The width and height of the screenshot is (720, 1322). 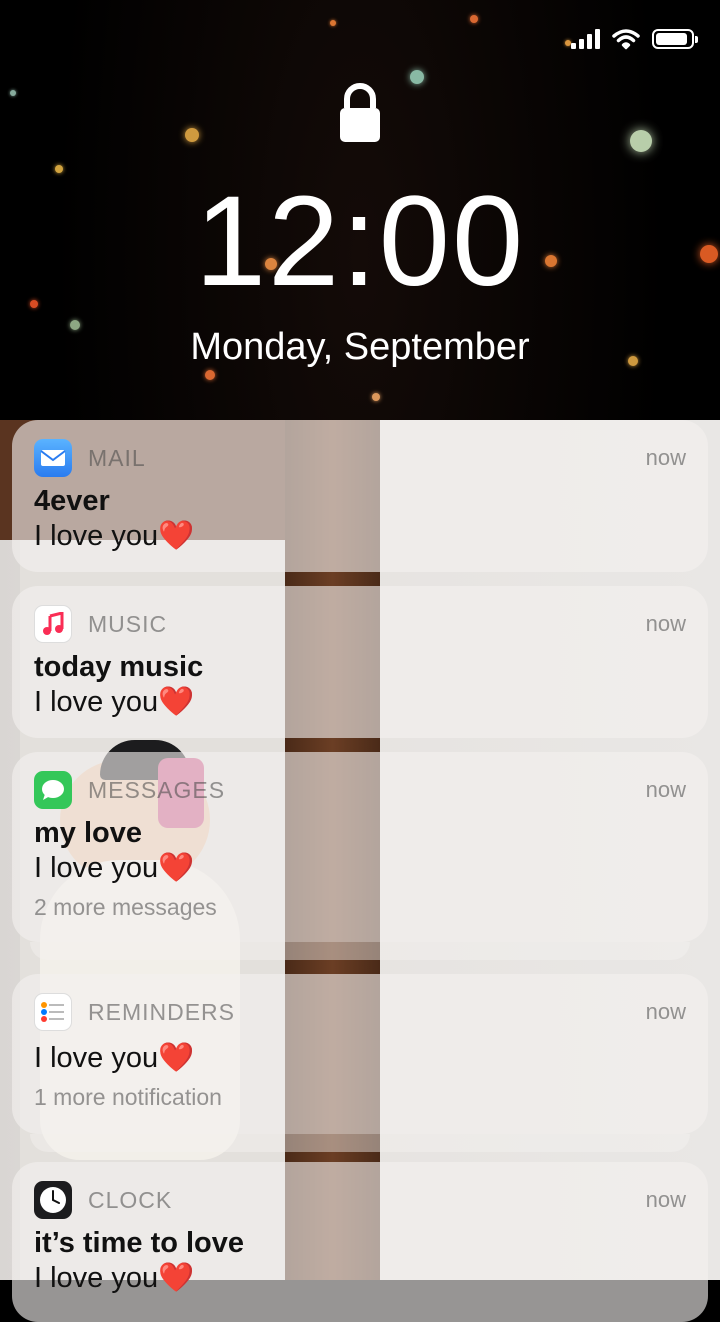 I want to click on signal-icon, so click(x=585, y=39).